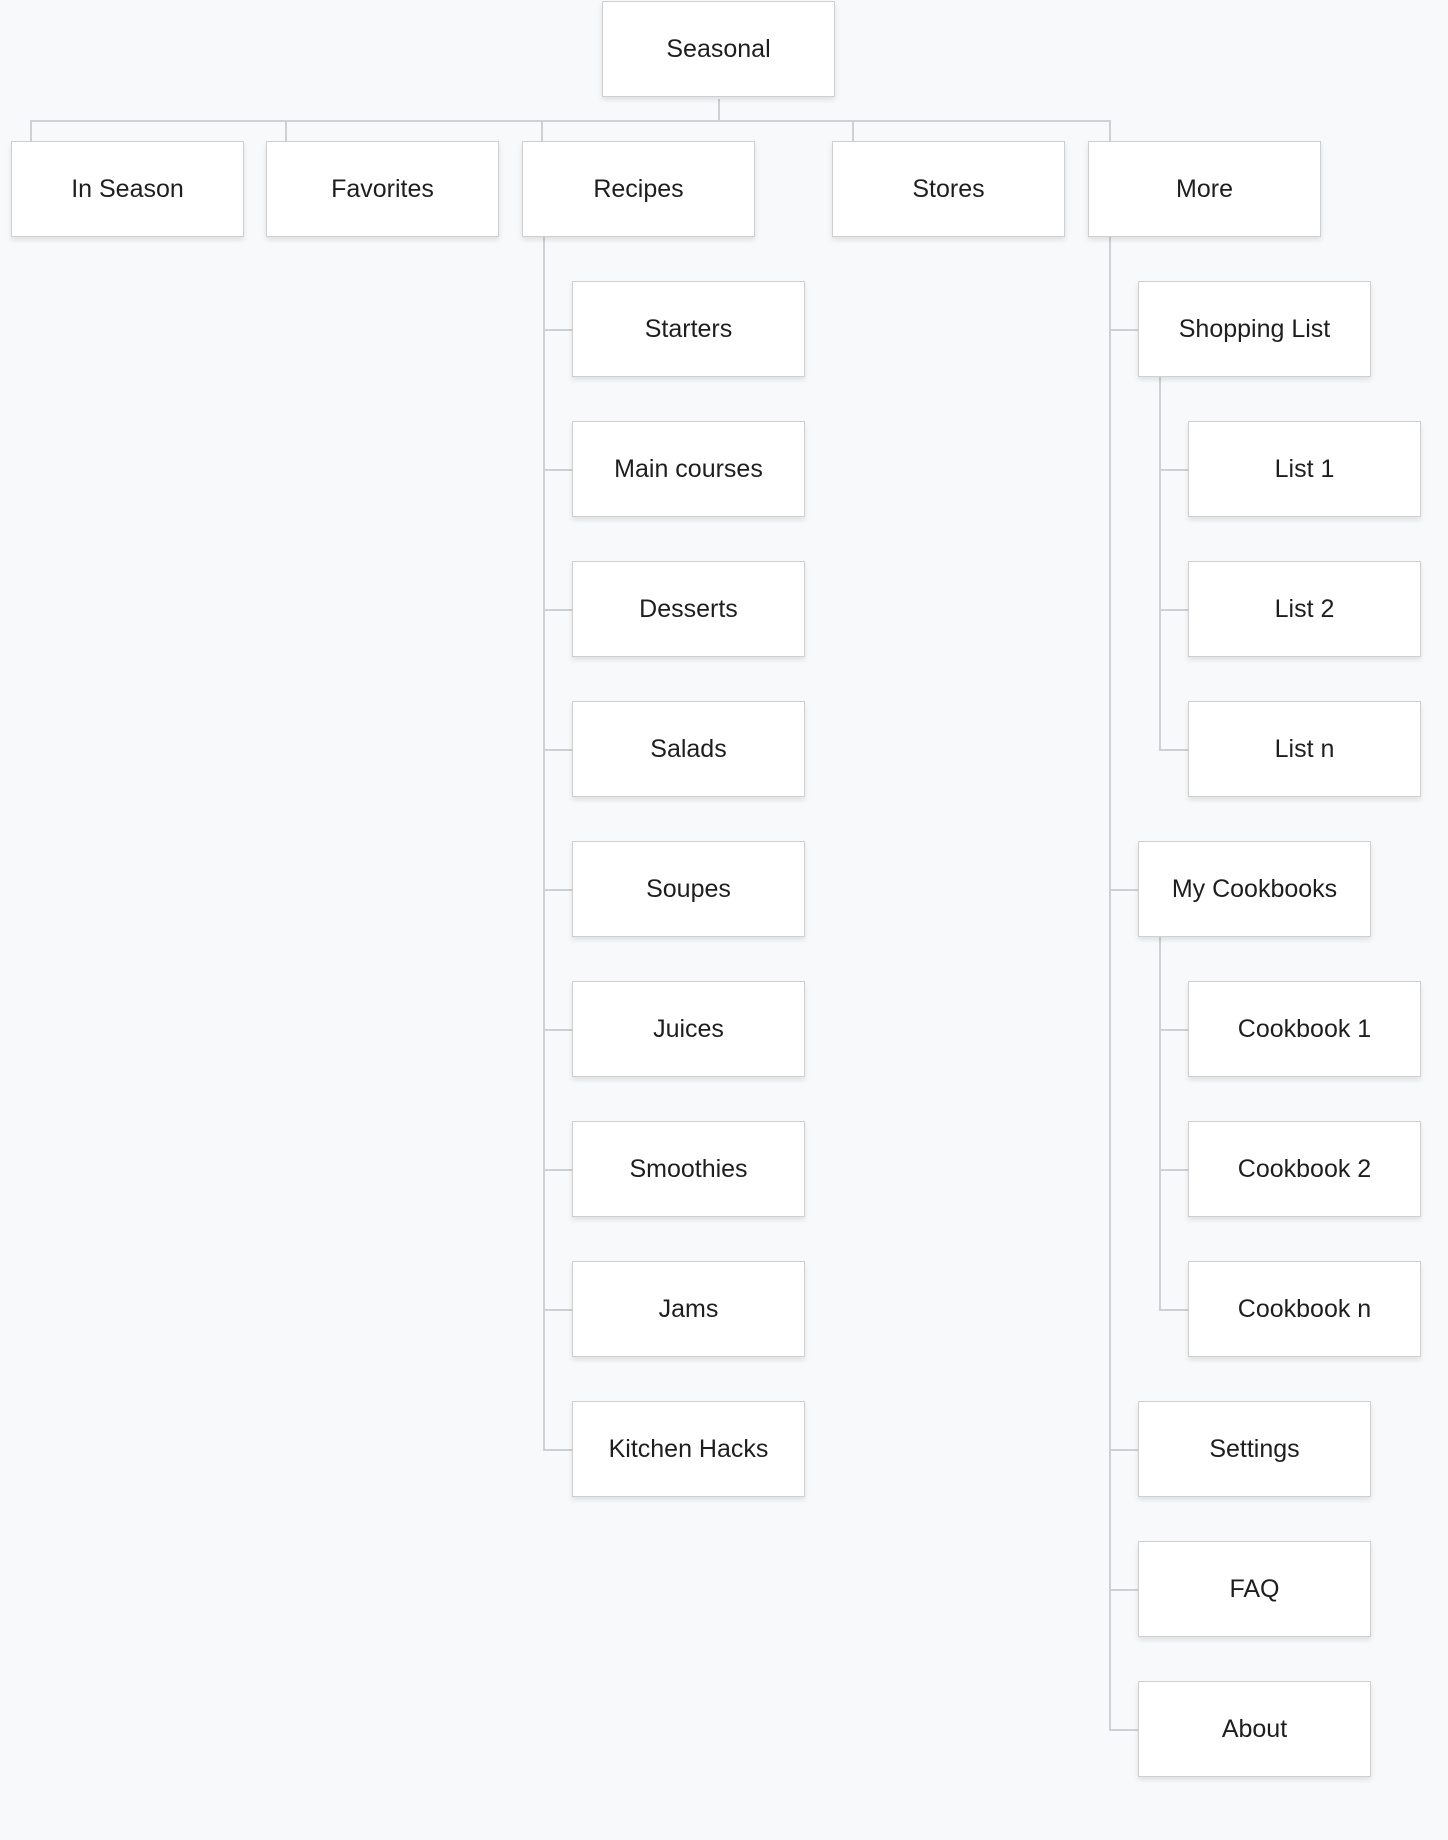 The width and height of the screenshot is (1448, 1840). I want to click on node-starters: Starters, so click(688, 329).